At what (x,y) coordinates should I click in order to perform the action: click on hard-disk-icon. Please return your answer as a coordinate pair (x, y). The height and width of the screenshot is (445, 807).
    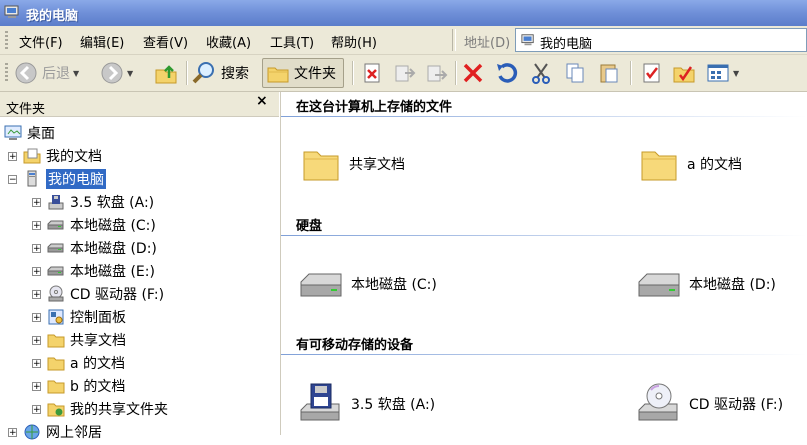
    Looking at the image, I should click on (321, 285).